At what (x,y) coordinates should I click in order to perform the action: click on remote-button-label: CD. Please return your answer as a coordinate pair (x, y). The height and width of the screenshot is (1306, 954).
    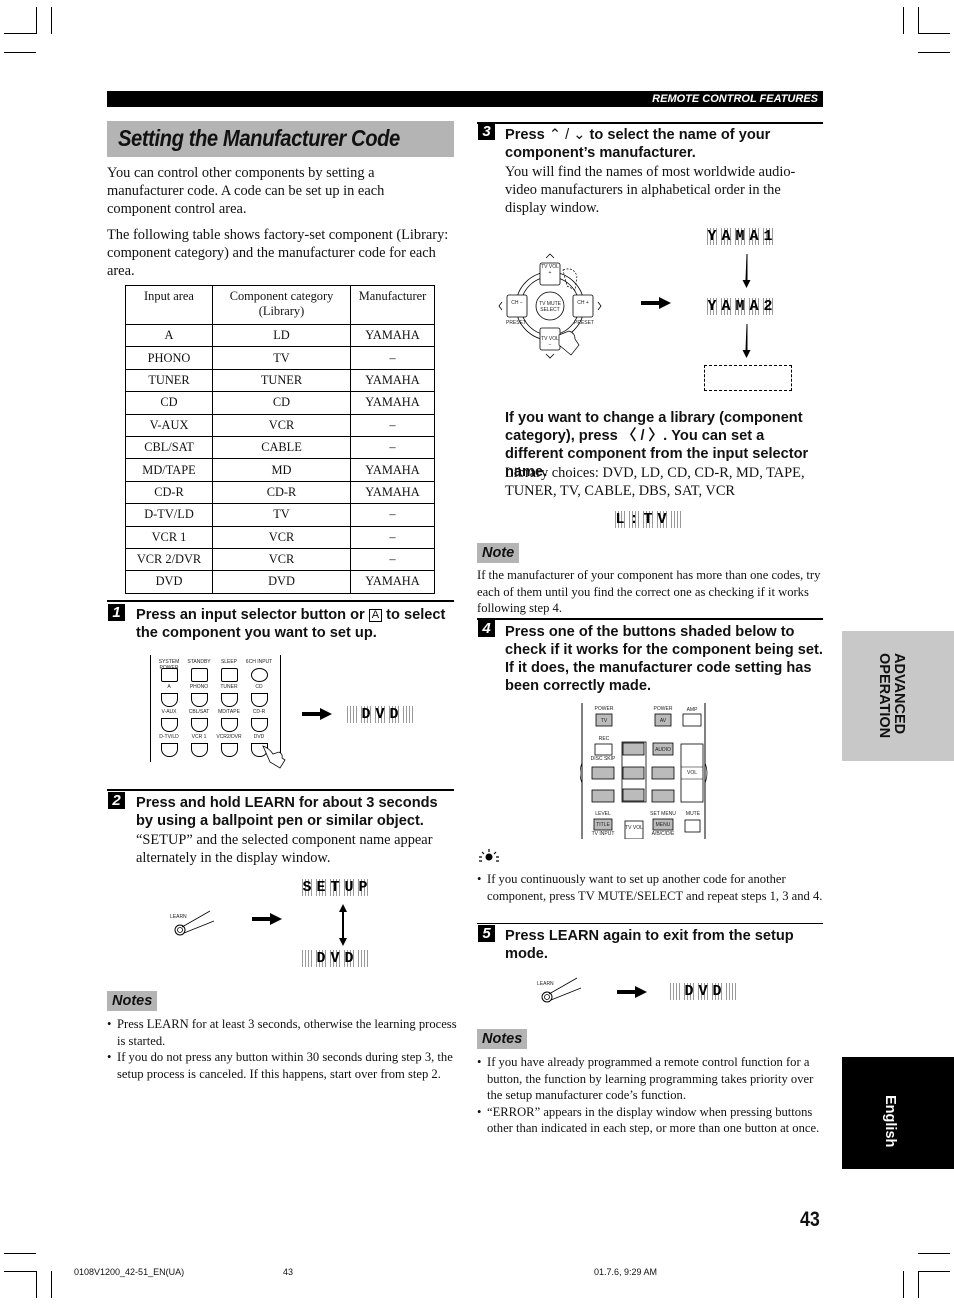
    Looking at the image, I should click on (259, 687).